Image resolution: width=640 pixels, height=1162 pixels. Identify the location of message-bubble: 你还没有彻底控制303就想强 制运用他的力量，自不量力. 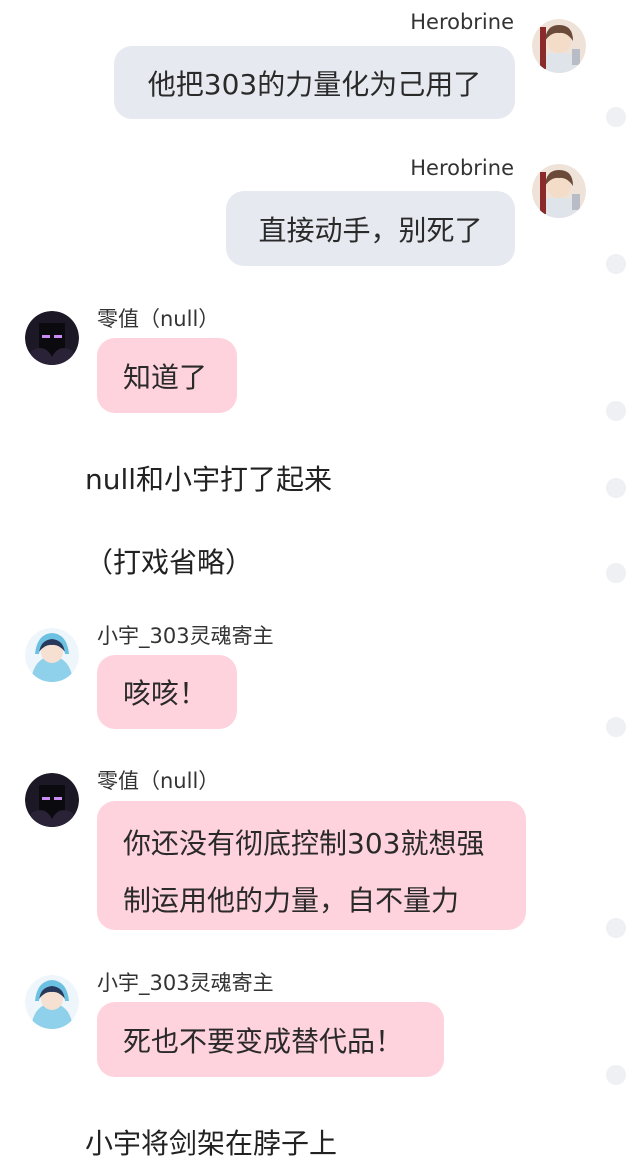
(311, 865).